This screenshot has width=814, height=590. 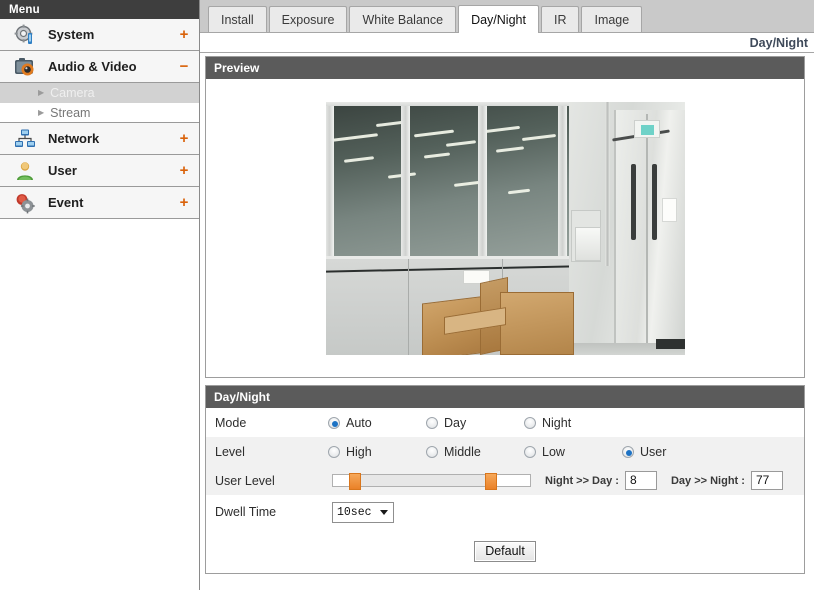 I want to click on sidebar-subitem-label: Camera, so click(x=72, y=92).